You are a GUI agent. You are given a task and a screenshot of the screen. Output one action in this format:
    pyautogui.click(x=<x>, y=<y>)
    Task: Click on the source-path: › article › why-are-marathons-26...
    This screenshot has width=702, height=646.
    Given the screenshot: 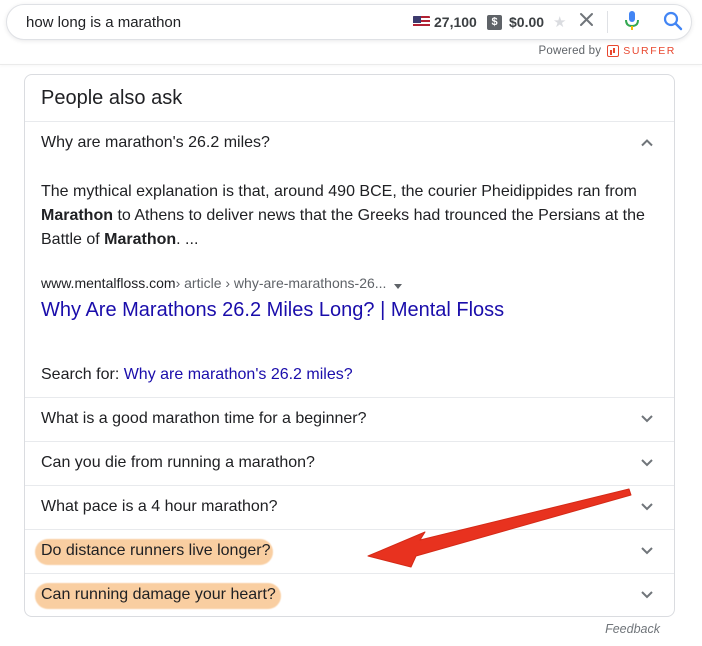 What is the action you would take?
    pyautogui.click(x=281, y=283)
    